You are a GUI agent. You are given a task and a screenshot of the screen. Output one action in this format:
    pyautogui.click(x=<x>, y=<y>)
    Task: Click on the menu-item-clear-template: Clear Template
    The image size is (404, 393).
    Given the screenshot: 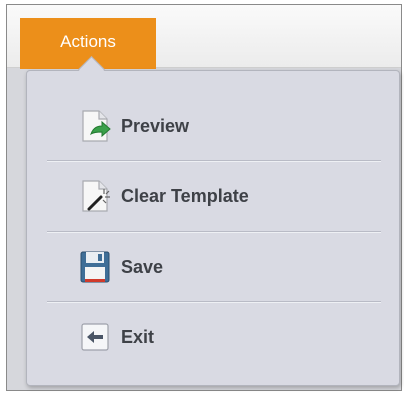 What is the action you would take?
    pyautogui.click(x=214, y=196)
    